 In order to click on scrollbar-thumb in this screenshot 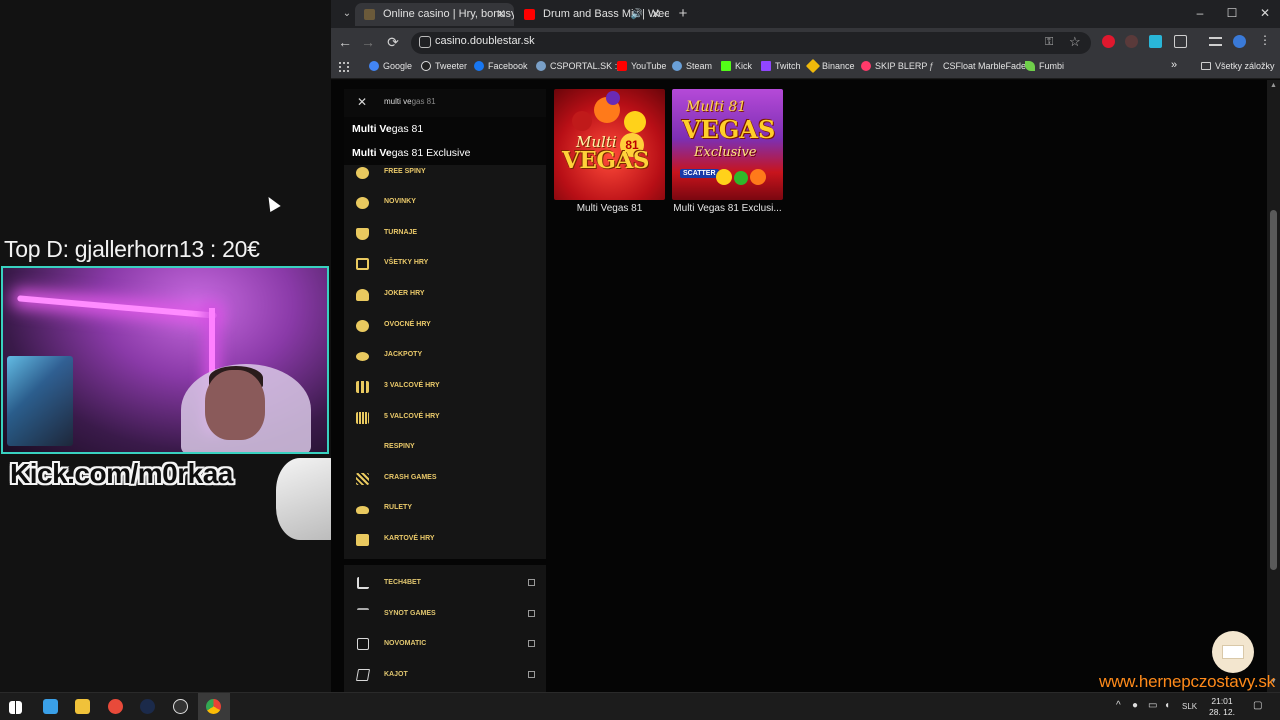, I will do `click(1273, 390)`.